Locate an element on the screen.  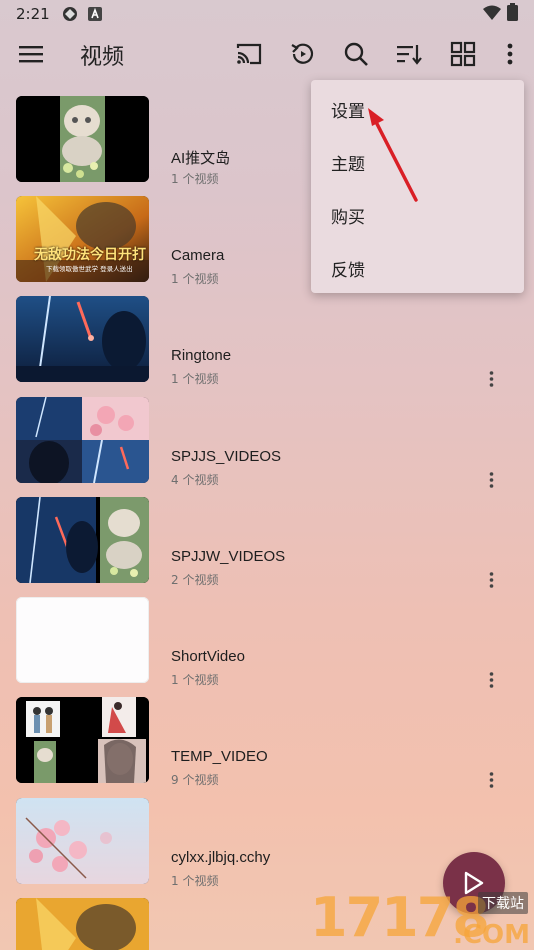
folder-item: Ringtone 1 个视频 is located at coordinates (267, 341).